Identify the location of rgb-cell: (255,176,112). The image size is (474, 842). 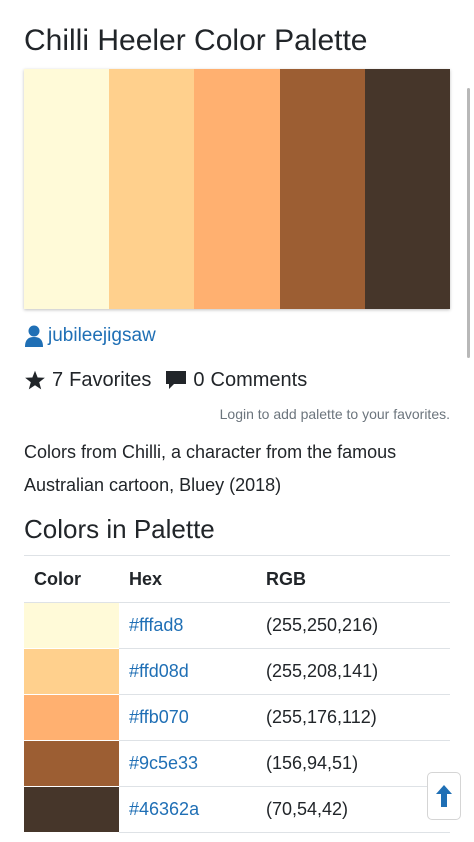
(353, 717).